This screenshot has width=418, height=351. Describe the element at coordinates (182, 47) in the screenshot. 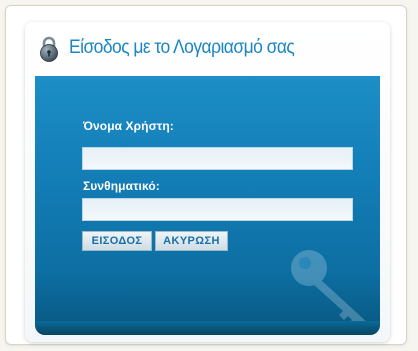

I see `login-title: Είσοδος με το Λογαριασμό σας` at that location.